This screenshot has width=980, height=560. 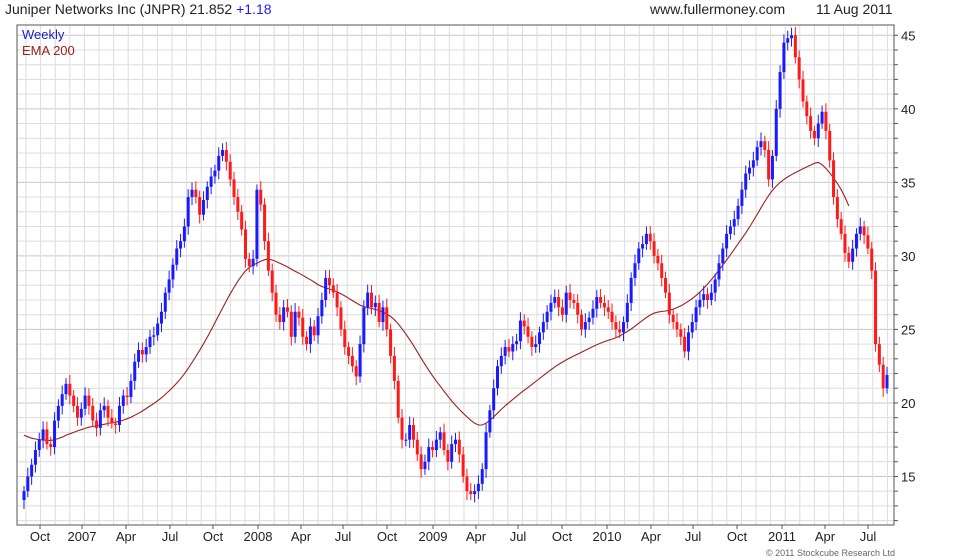 I want to click on x-tick-label: 2010, so click(x=607, y=536).